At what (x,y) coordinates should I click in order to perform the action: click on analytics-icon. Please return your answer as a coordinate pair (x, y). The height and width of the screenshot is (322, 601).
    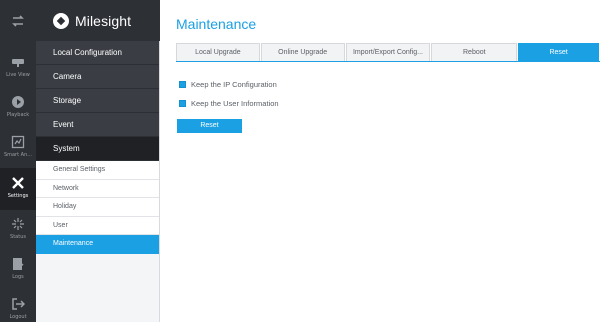
    Looking at the image, I should click on (18, 142).